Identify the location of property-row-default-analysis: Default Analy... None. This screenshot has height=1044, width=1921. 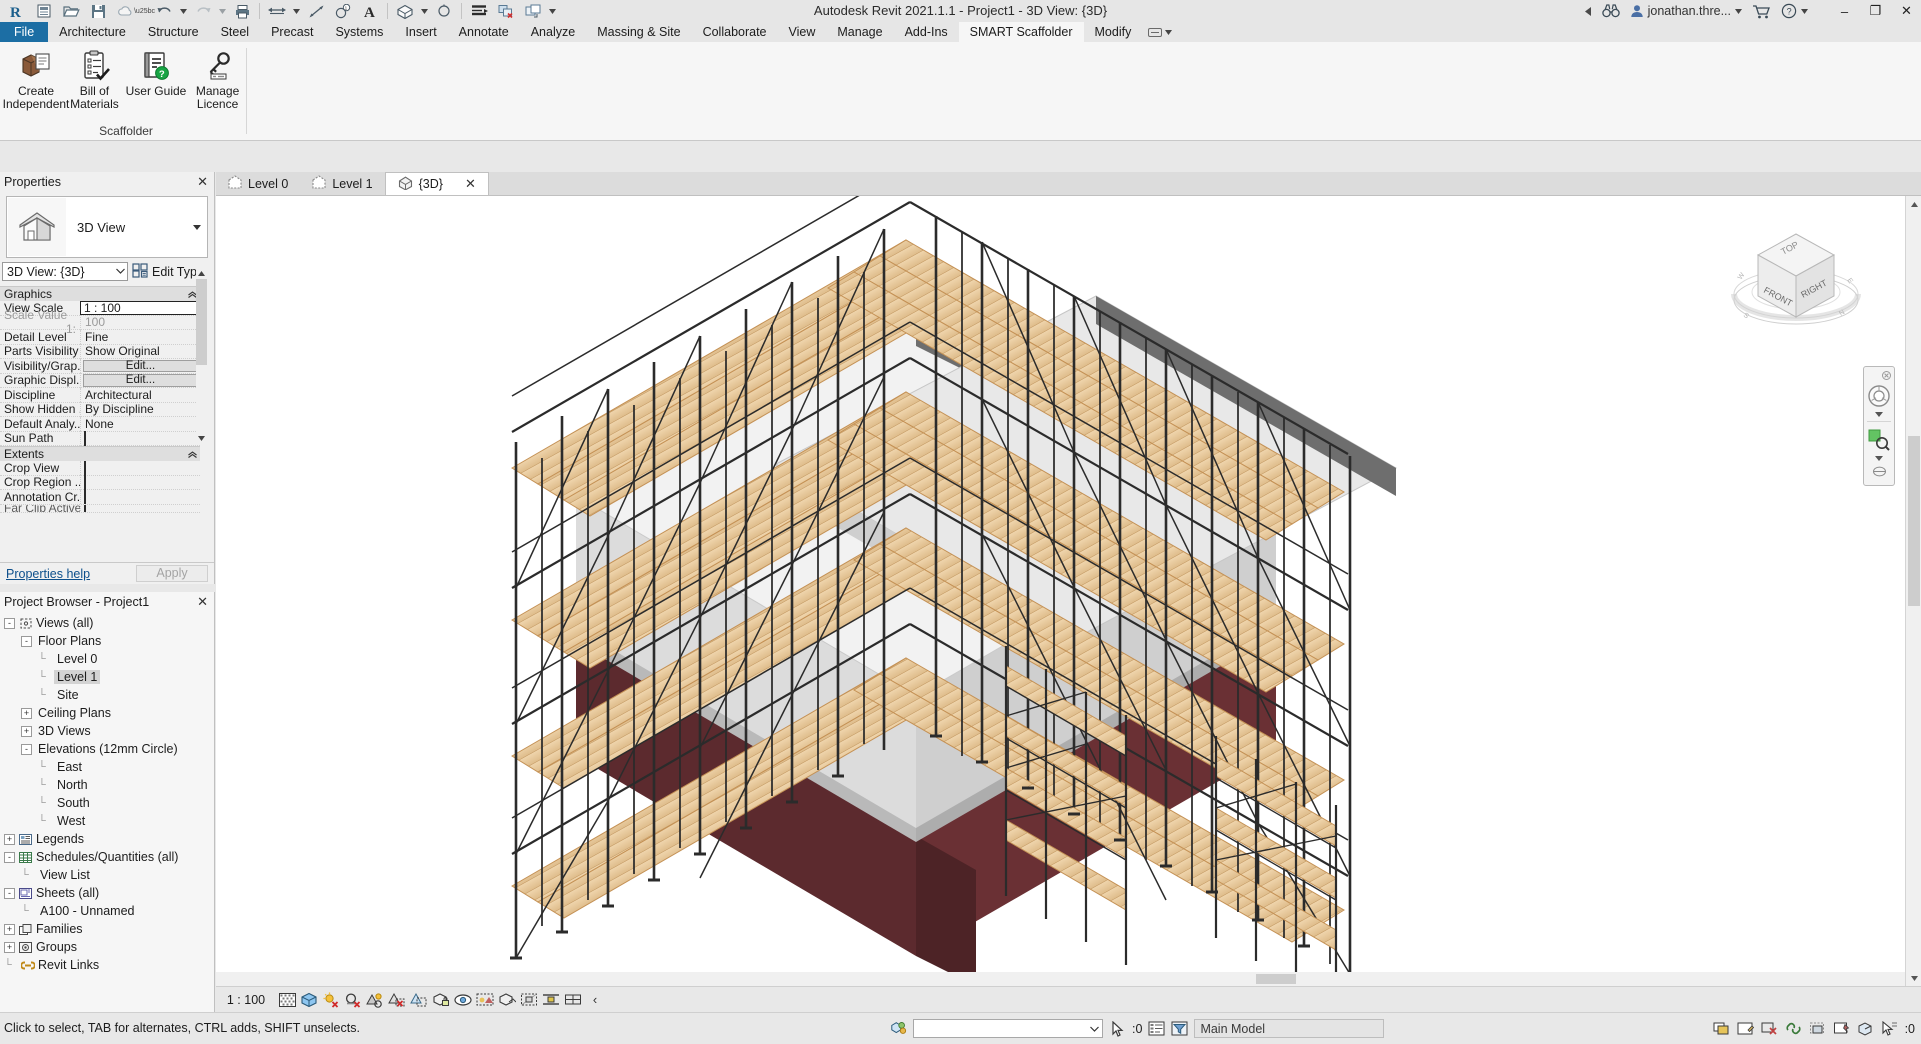
(100, 424).